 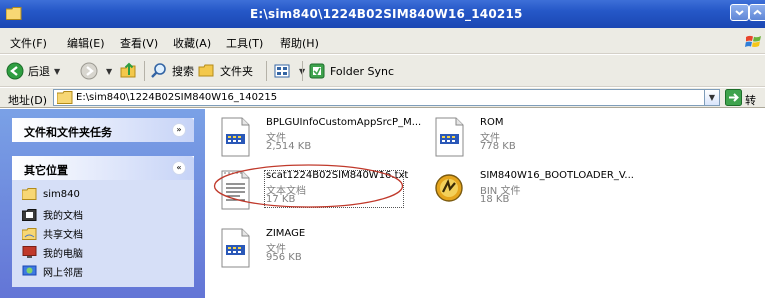 I want to click on file-size: 778 KB, so click(x=498, y=146).